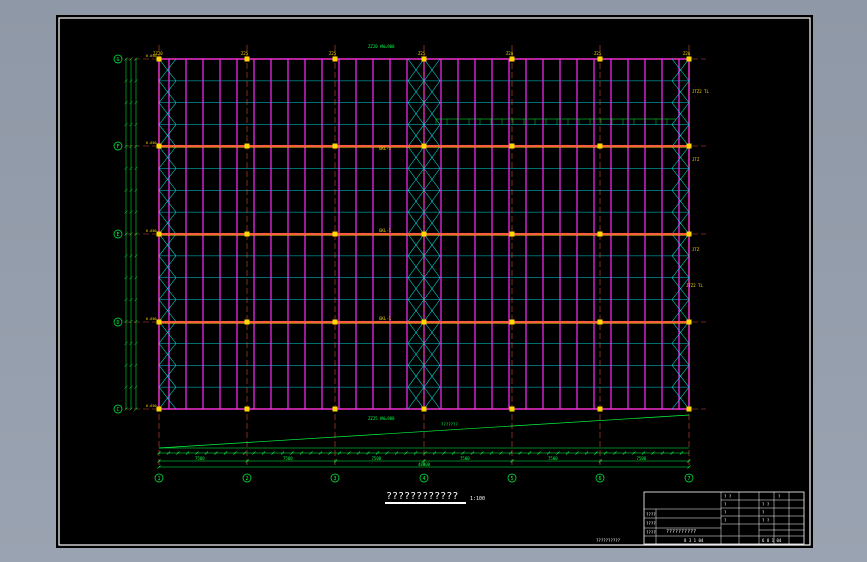 The image size is (867, 562). What do you see at coordinates (158, 479) in the screenshot?
I see `col-axis-label: 1` at bounding box center [158, 479].